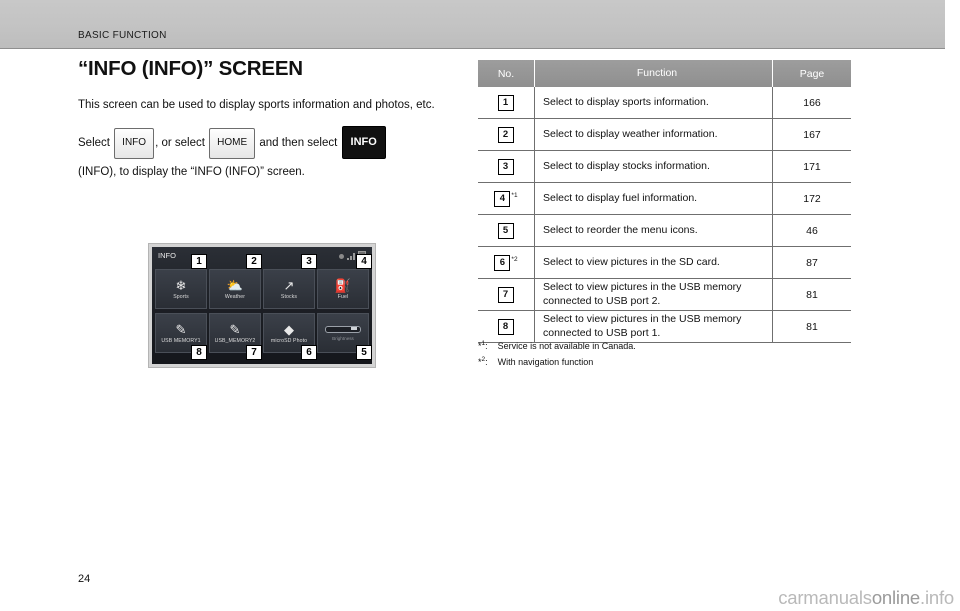  Describe the element at coordinates (254, 352) in the screenshot. I see `callout-badge-7: 7` at that location.